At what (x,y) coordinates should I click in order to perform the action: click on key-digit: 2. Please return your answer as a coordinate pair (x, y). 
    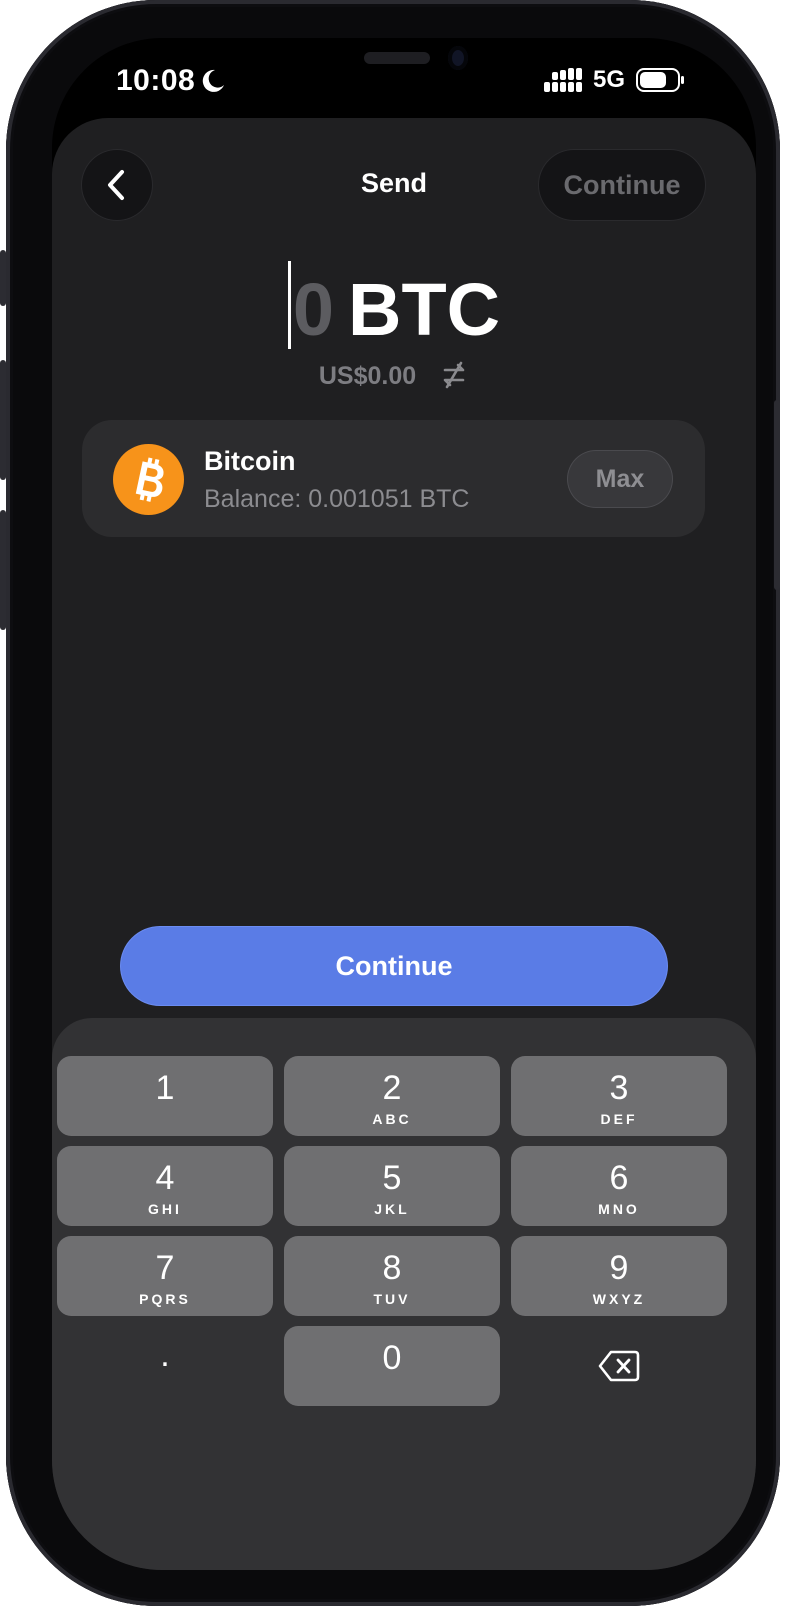
    Looking at the image, I should click on (392, 1088).